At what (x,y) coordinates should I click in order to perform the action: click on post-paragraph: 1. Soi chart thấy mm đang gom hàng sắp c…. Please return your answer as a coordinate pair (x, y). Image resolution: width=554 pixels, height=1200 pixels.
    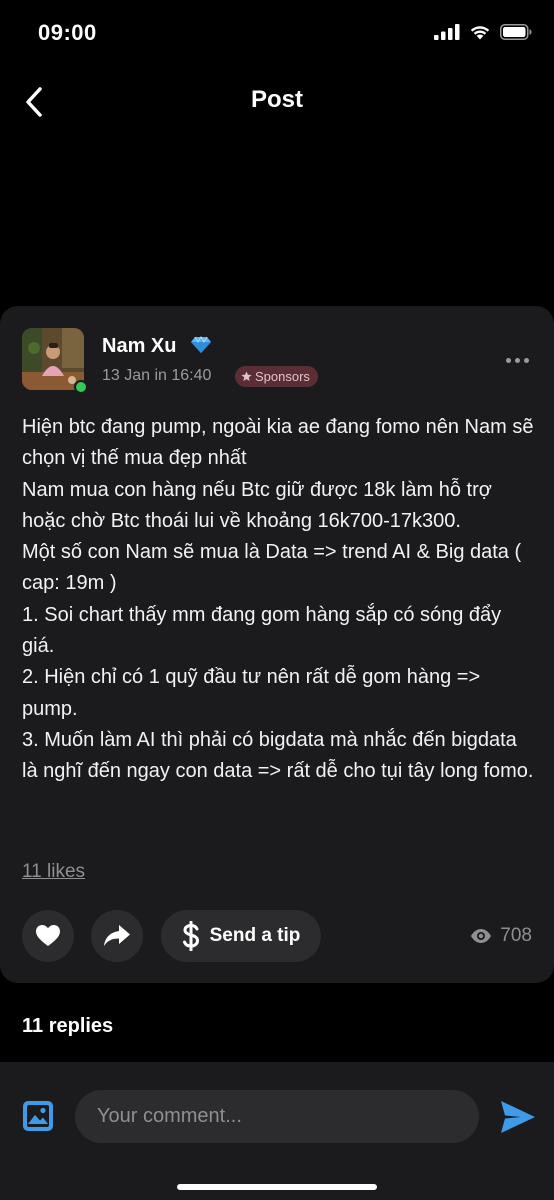
    Looking at the image, I should click on (262, 630).